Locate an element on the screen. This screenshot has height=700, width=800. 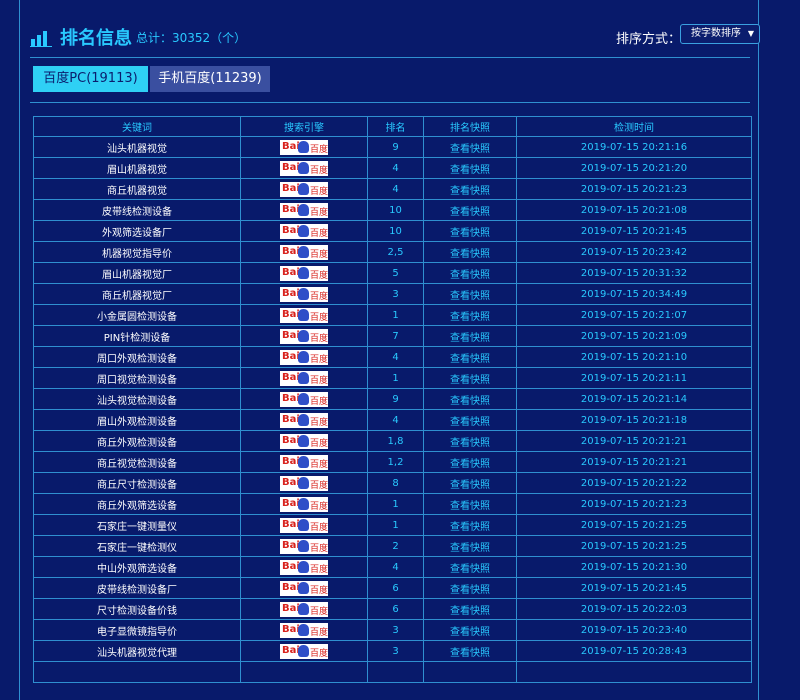
keyword-cell: 商丘外观筛选设备 is located at coordinates (137, 504).